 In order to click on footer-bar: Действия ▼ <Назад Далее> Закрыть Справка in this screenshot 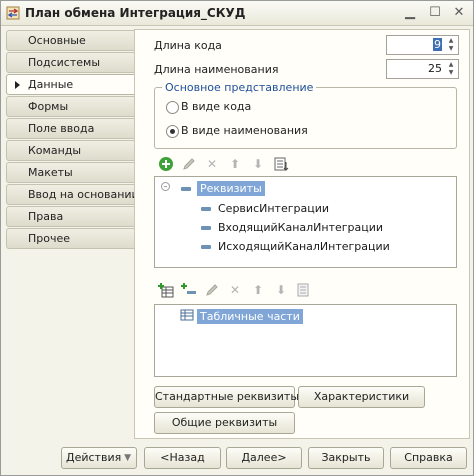, I will do `click(237, 458)`.